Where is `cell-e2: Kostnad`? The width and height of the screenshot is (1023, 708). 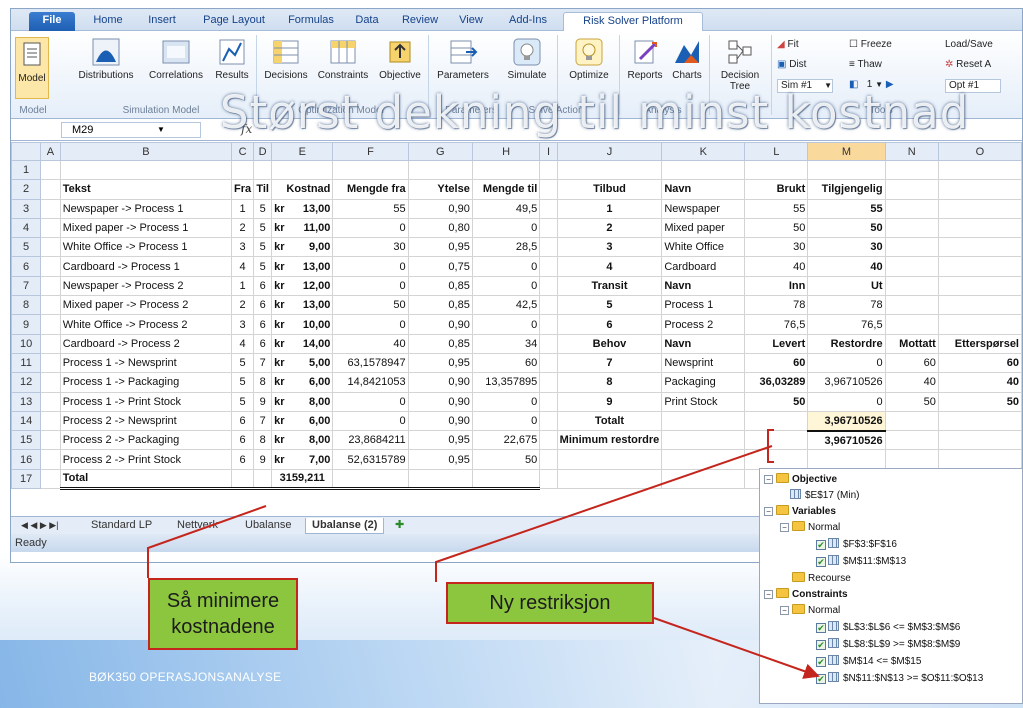 cell-e2: Kostnad is located at coordinates (302, 189).